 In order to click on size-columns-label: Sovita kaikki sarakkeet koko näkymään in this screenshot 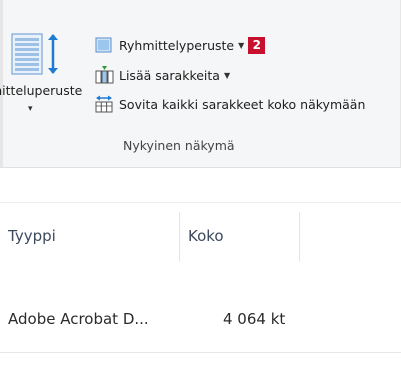, I will do `click(242, 104)`.